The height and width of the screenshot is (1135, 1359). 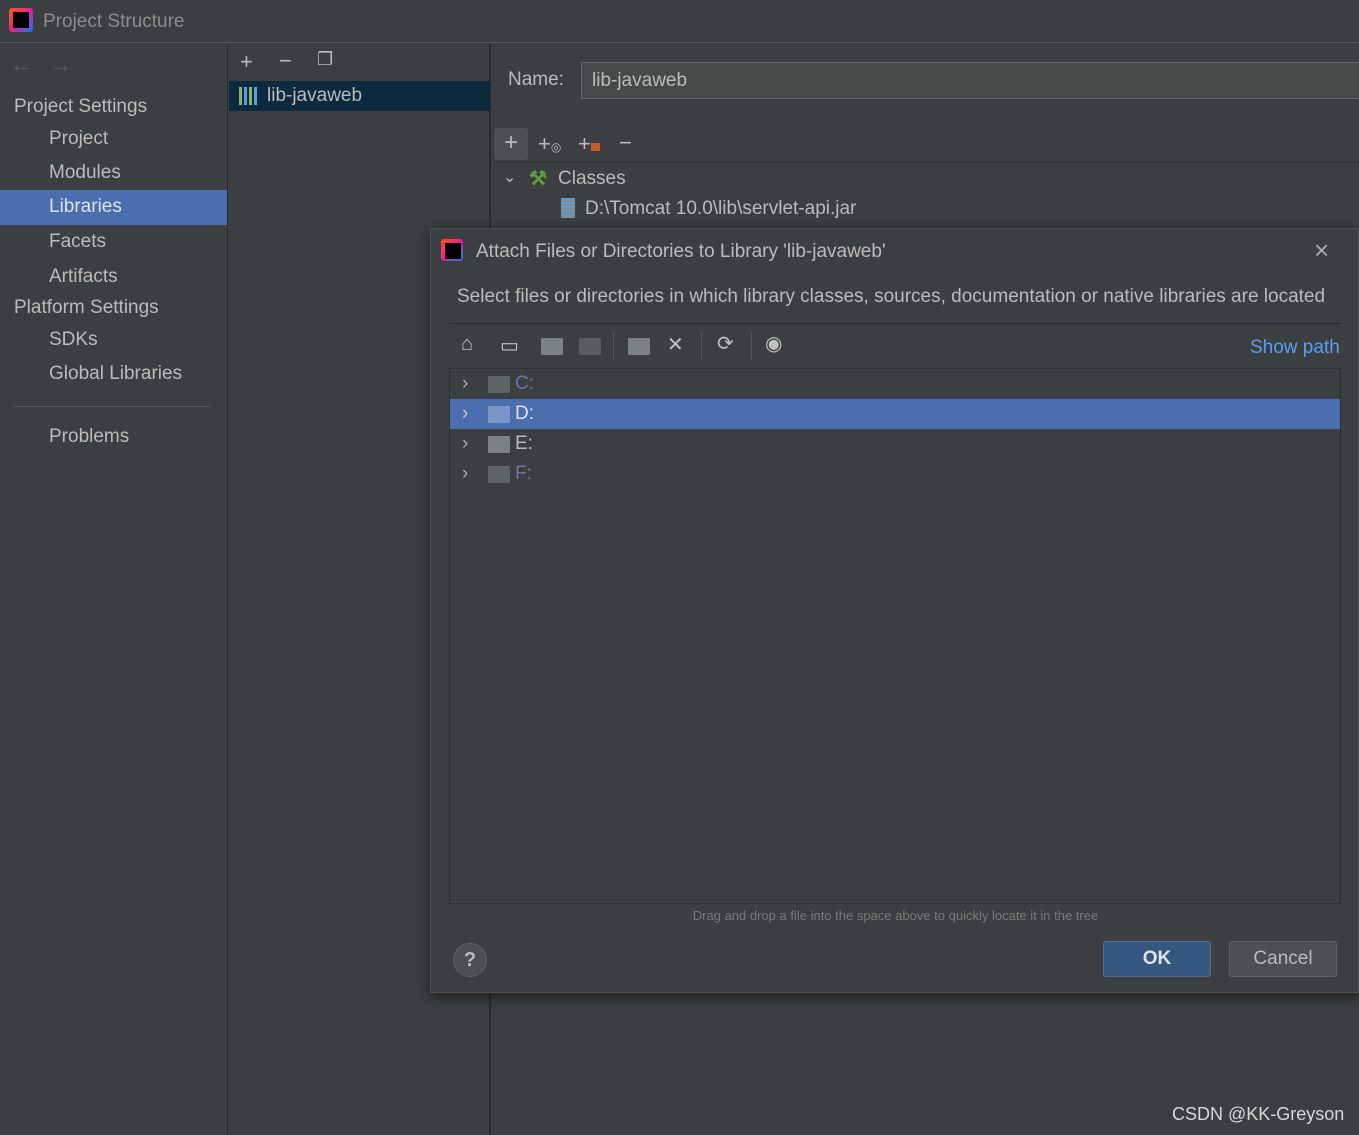 What do you see at coordinates (549, 144) in the screenshot?
I see `add-url-icon: +◎` at bounding box center [549, 144].